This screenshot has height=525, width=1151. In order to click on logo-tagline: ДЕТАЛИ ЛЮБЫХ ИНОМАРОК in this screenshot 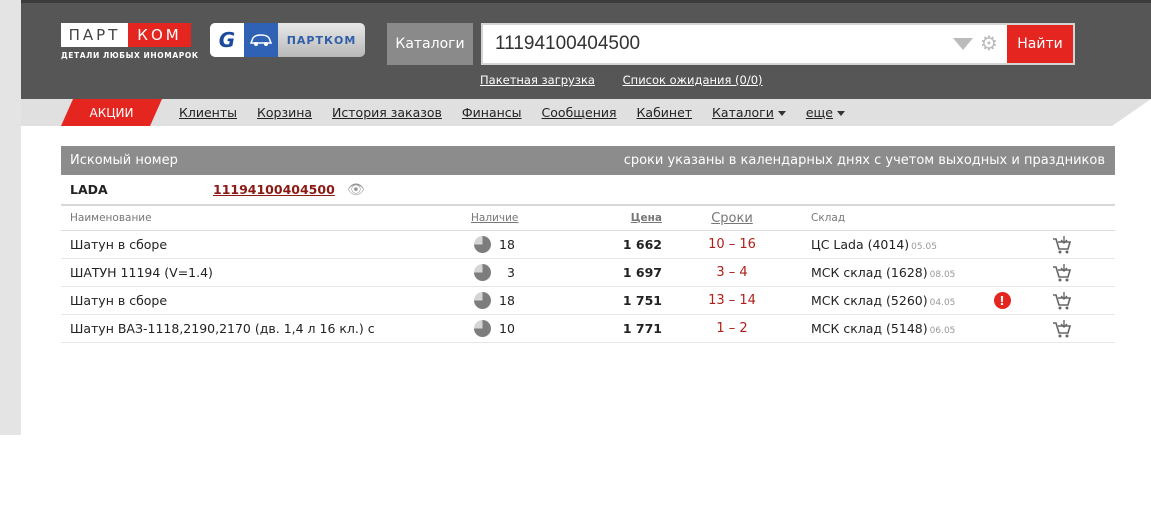, I will do `click(130, 55)`.